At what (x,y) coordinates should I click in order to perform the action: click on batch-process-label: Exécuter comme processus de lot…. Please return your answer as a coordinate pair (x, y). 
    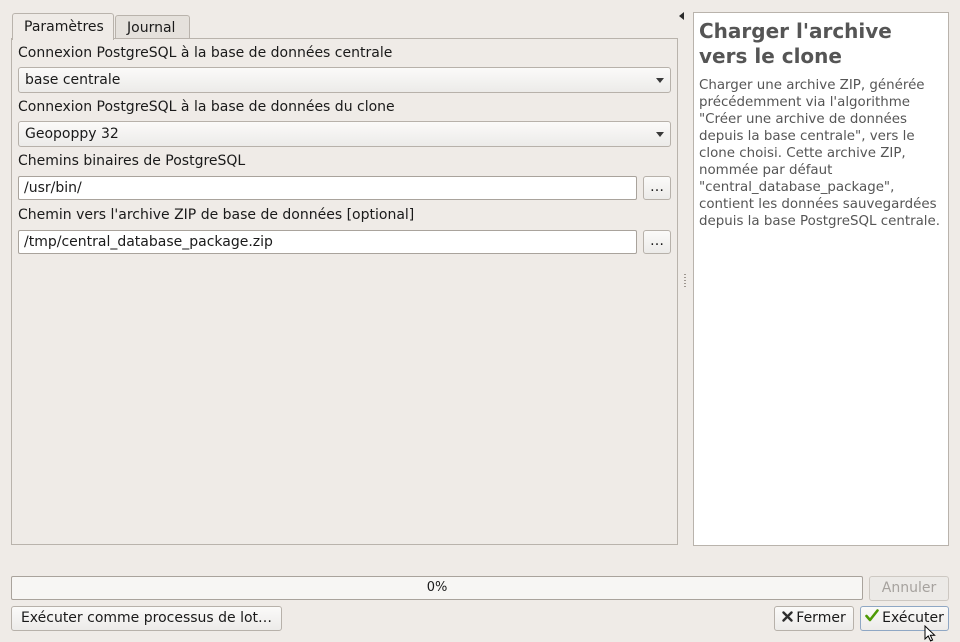
    Looking at the image, I should click on (146, 618).